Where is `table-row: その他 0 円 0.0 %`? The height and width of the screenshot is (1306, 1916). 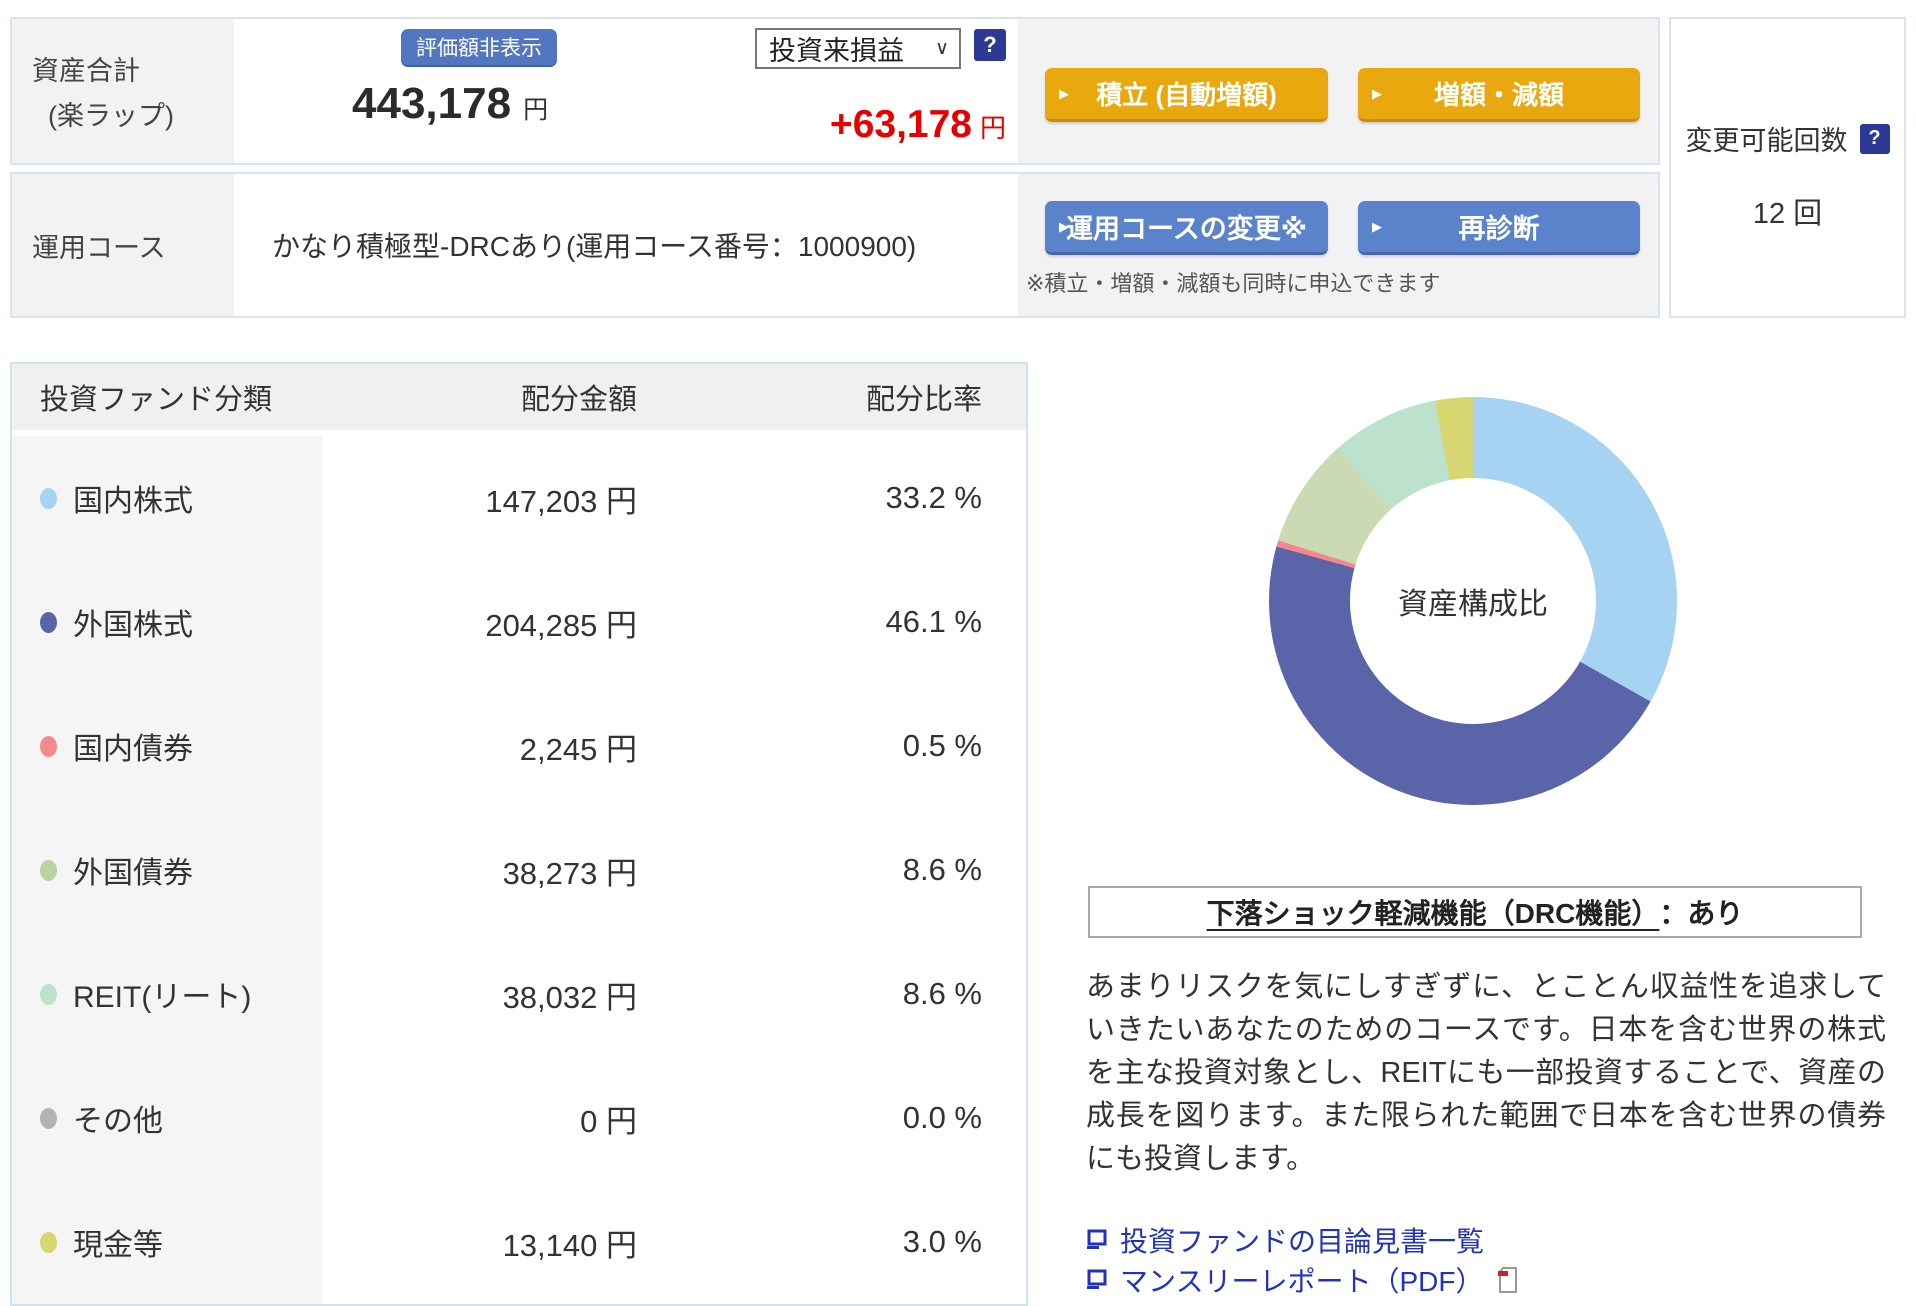 table-row: その他 0 円 0.0 % is located at coordinates (519, 1118).